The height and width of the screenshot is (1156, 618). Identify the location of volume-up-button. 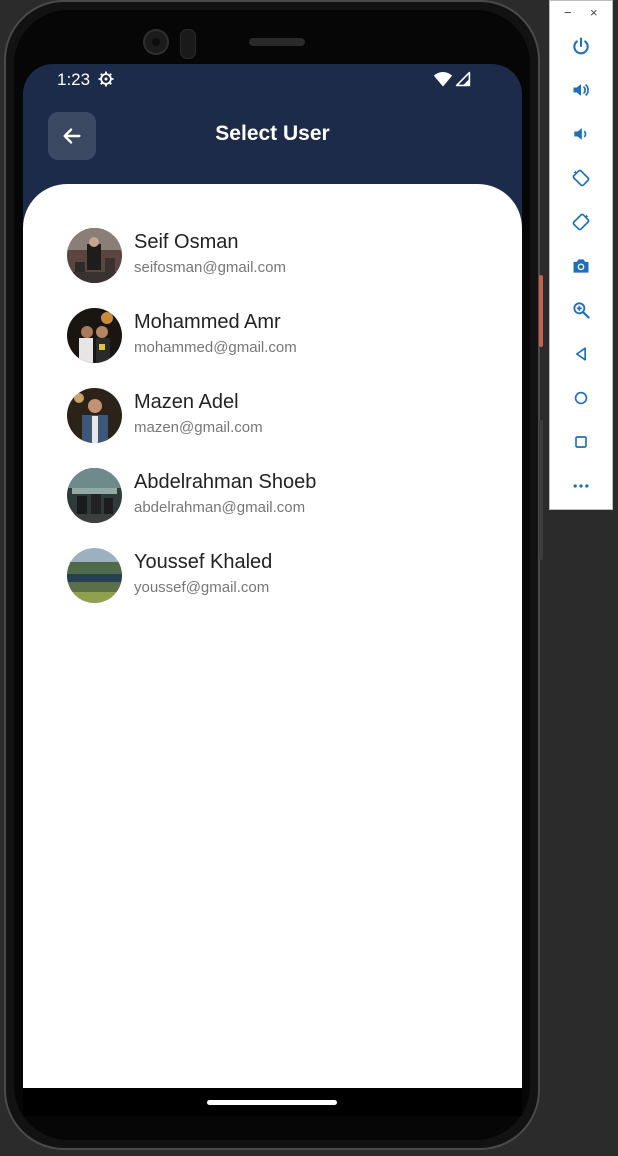
(581, 90).